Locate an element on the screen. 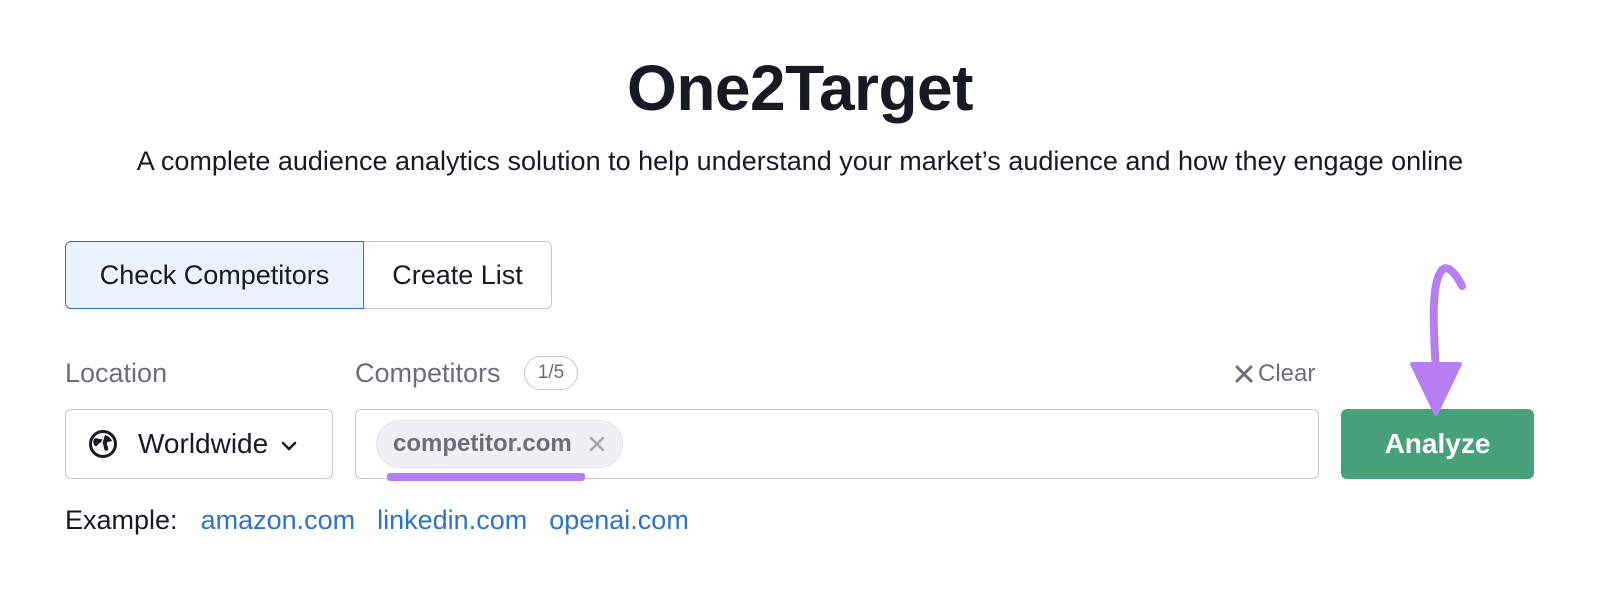 This screenshot has width=1600, height=592. tab-label: Create List is located at coordinates (457, 274).